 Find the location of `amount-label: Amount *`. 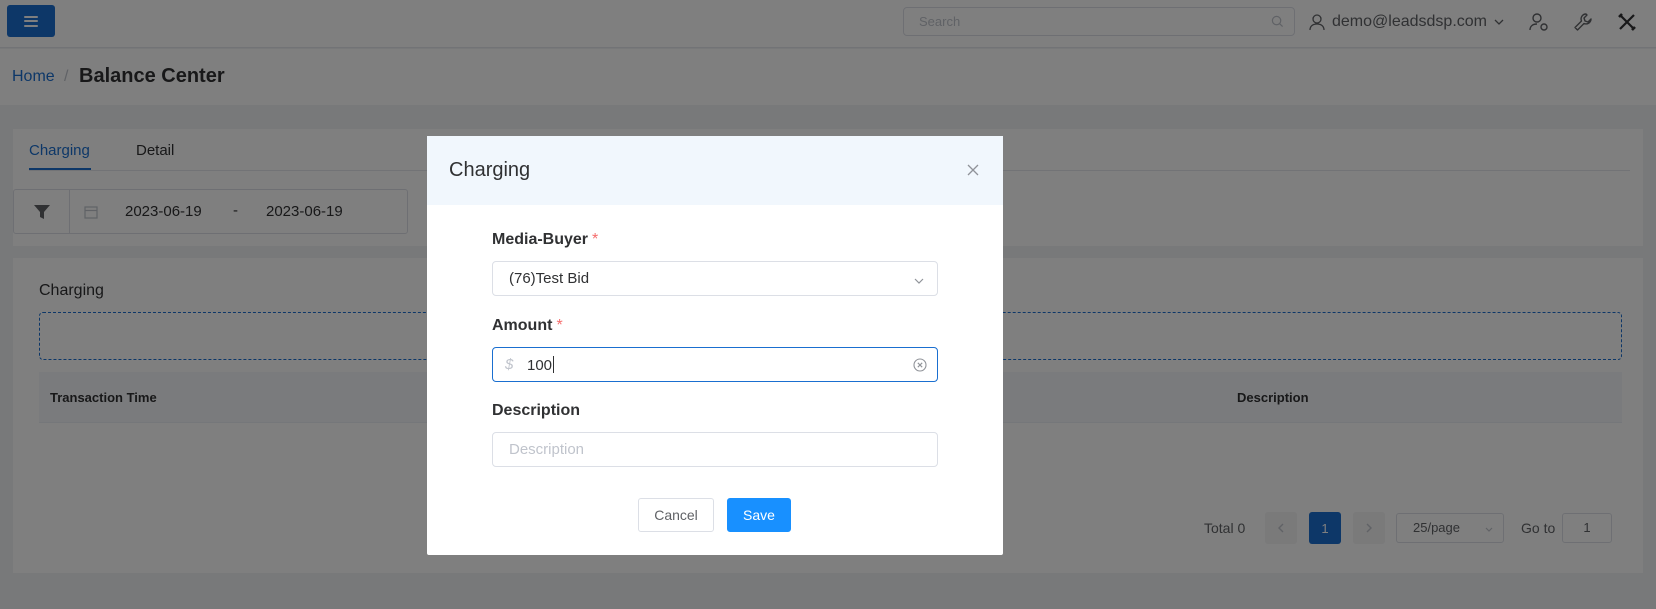

amount-label: Amount * is located at coordinates (527, 325).